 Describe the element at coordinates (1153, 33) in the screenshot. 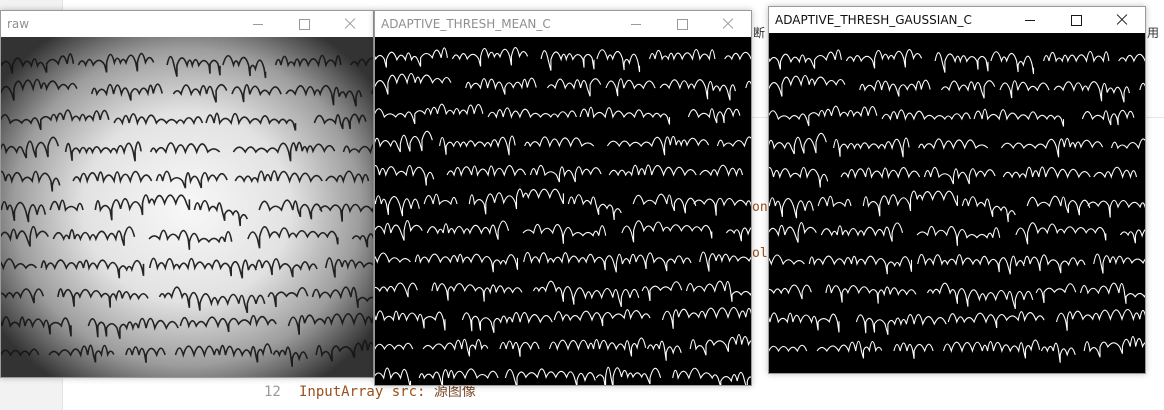

I see `ide-side-char-1: 用` at that location.